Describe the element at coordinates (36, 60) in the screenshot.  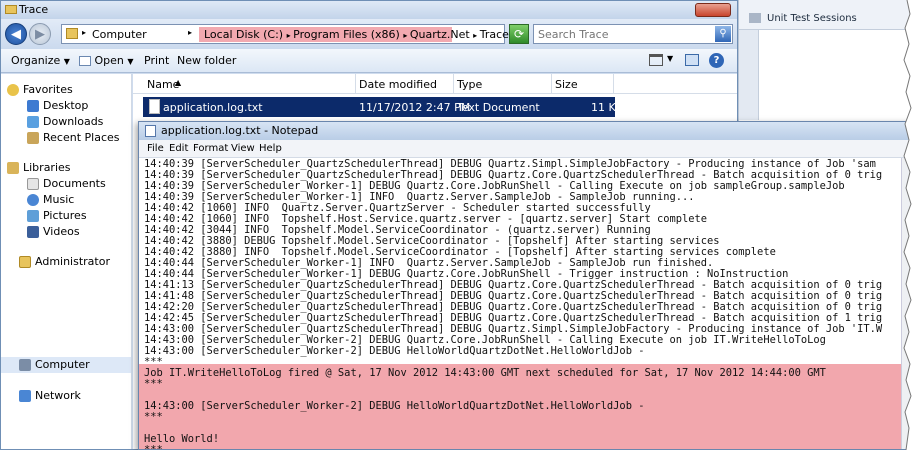
I see `organize-label: Organize` at that location.